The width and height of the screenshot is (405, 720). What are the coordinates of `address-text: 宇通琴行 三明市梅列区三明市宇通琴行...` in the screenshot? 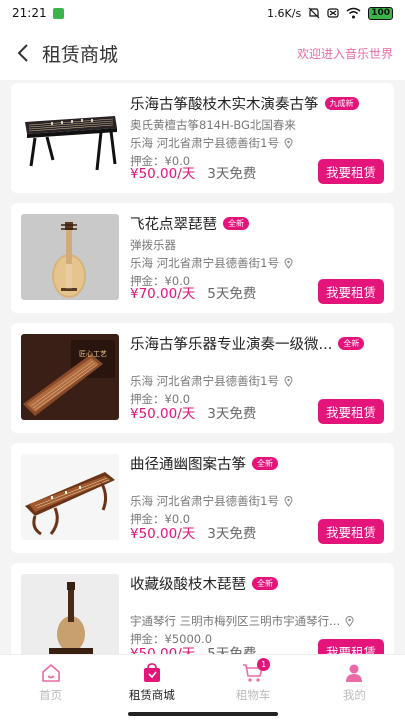 It's located at (235, 621).